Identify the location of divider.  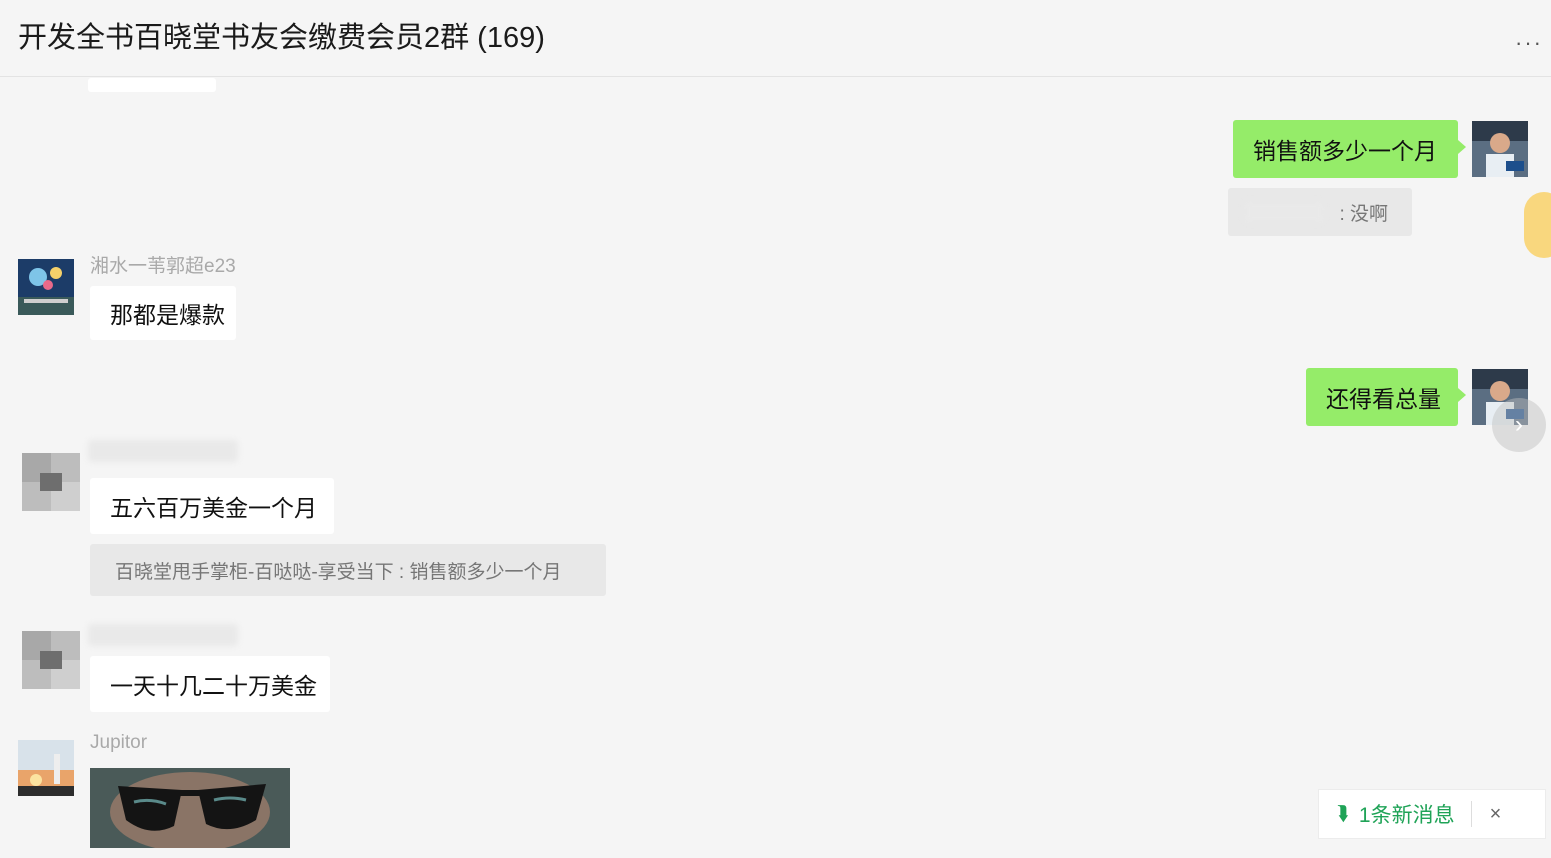
(1471, 814).